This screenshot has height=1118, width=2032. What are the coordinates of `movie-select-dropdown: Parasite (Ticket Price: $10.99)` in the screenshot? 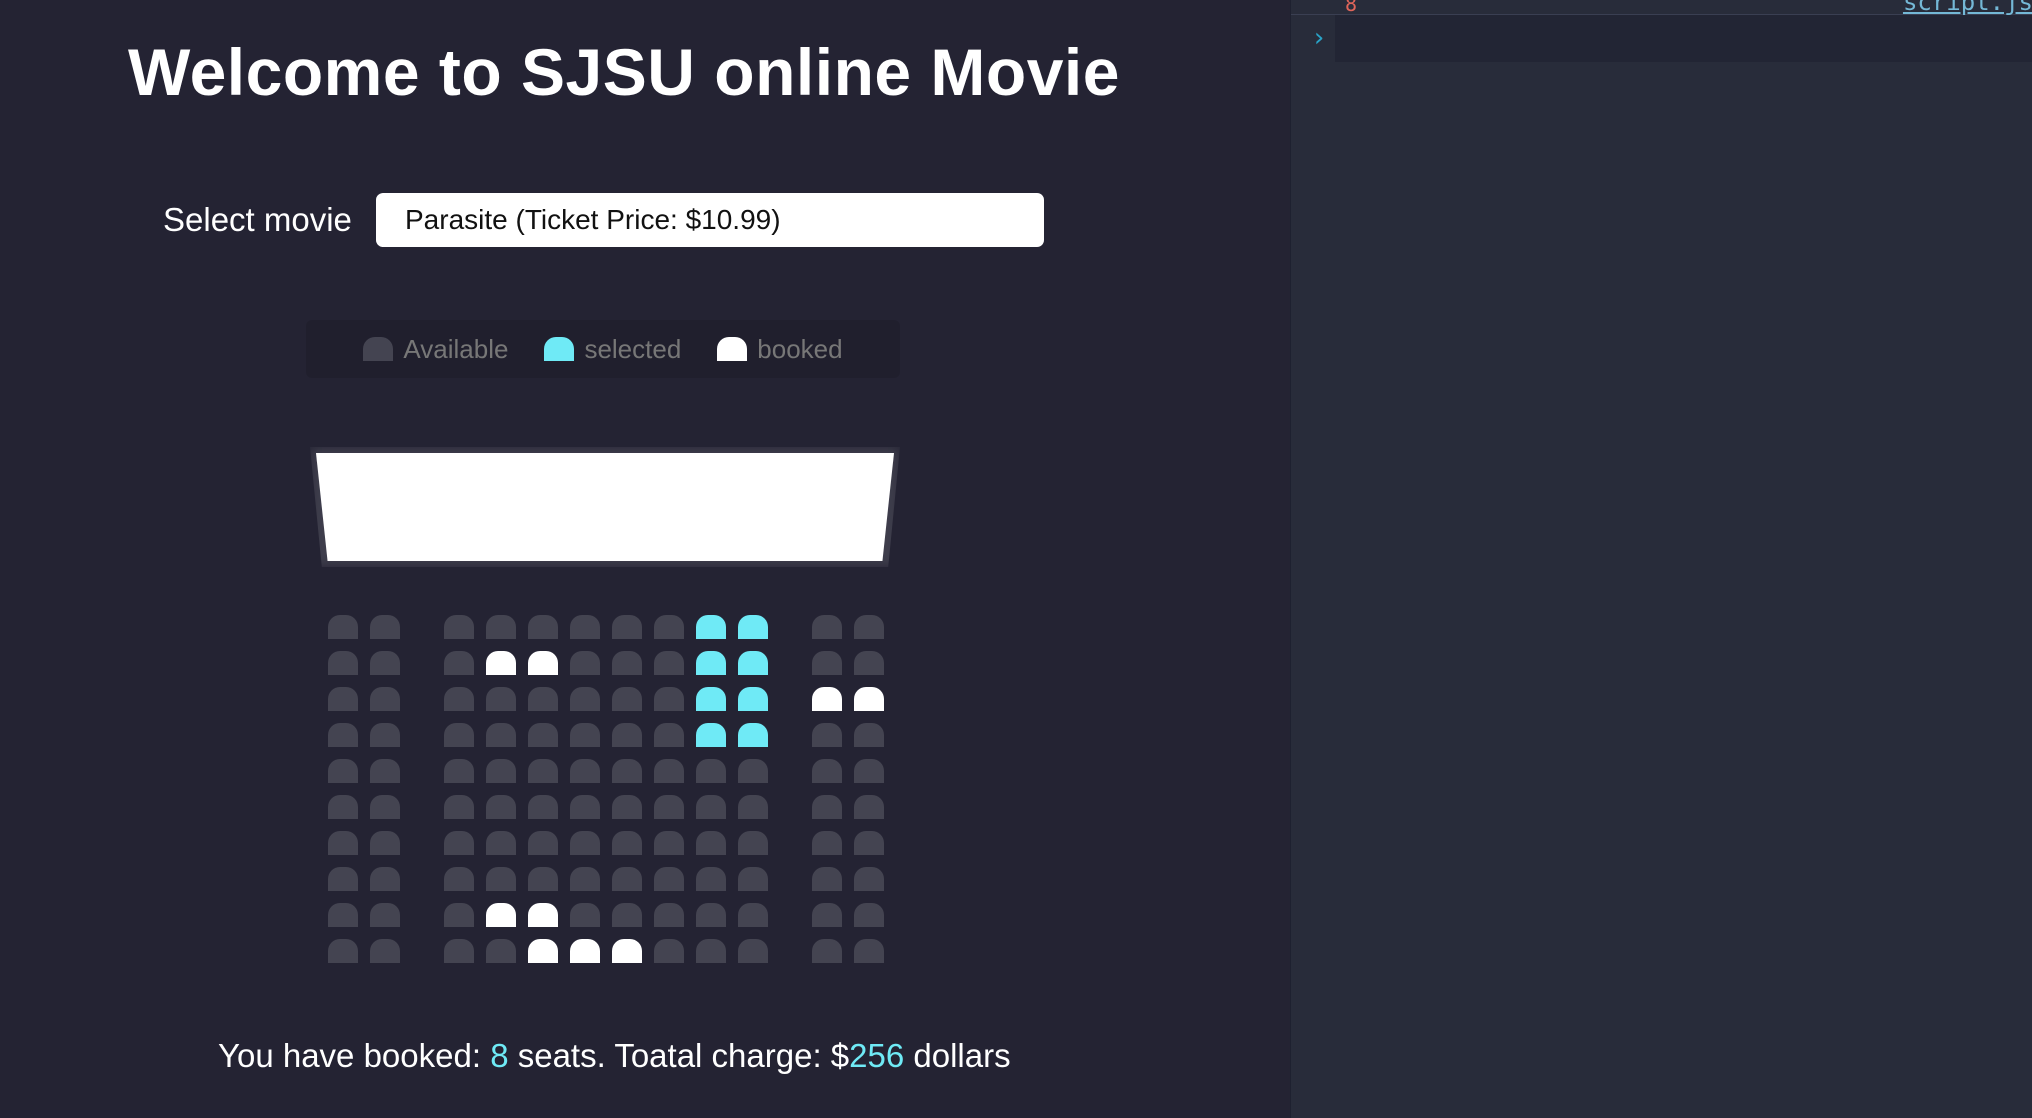 It's located at (710, 220).